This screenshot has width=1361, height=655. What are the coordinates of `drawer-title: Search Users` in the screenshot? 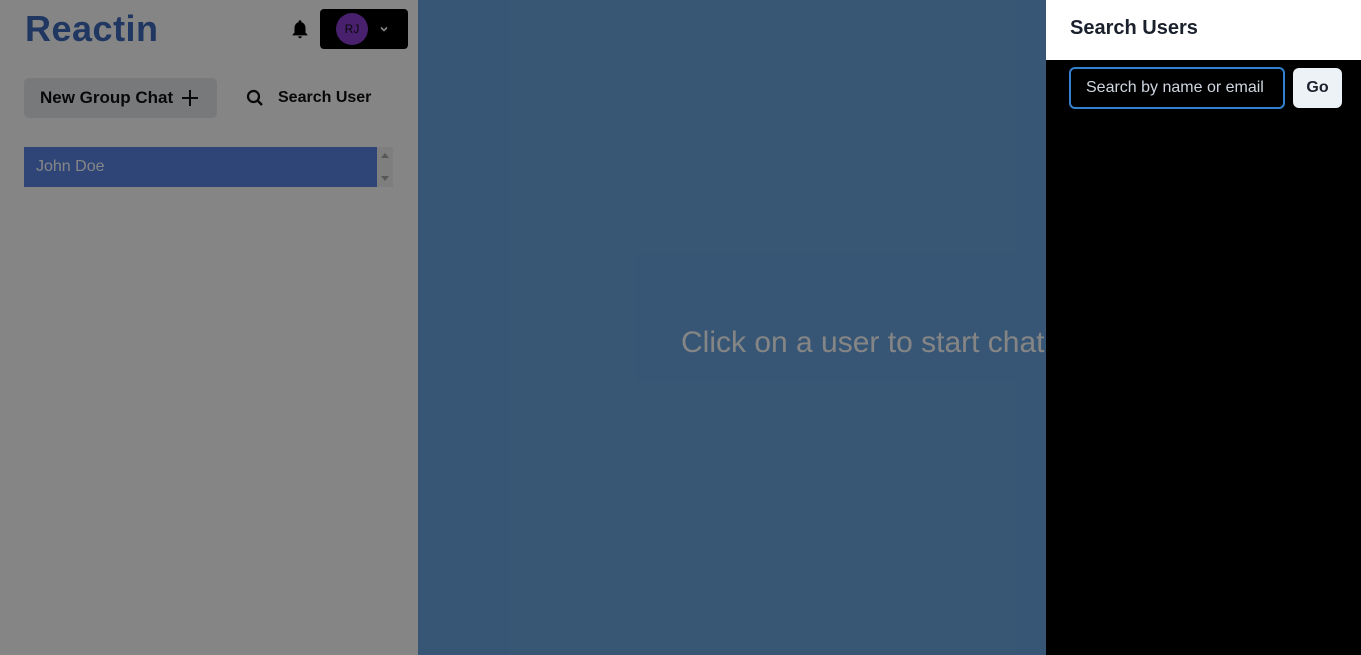 It's located at (1203, 30).